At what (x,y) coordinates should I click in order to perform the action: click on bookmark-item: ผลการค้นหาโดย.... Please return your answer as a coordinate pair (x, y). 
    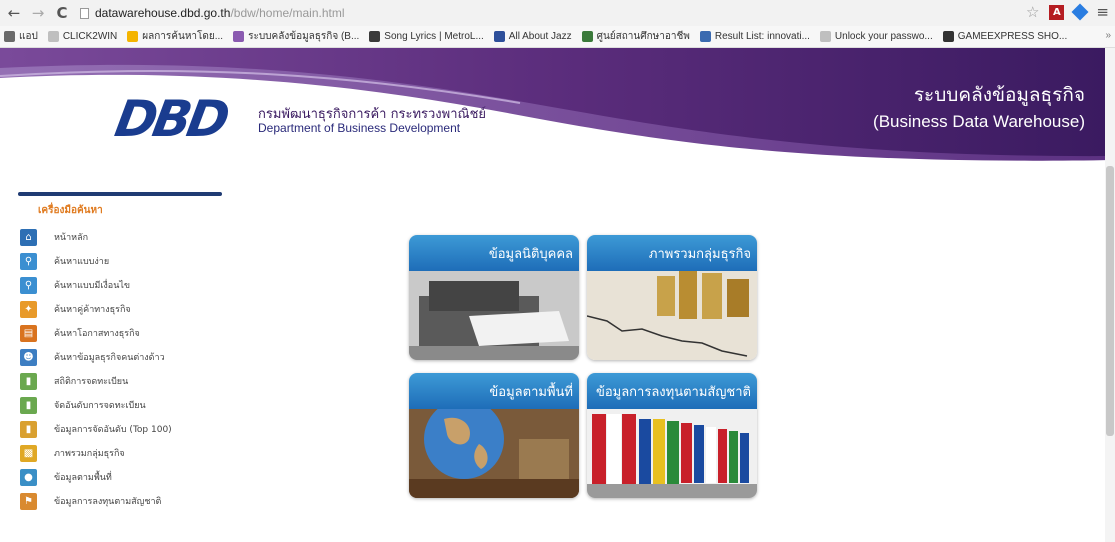
    Looking at the image, I should click on (175, 36).